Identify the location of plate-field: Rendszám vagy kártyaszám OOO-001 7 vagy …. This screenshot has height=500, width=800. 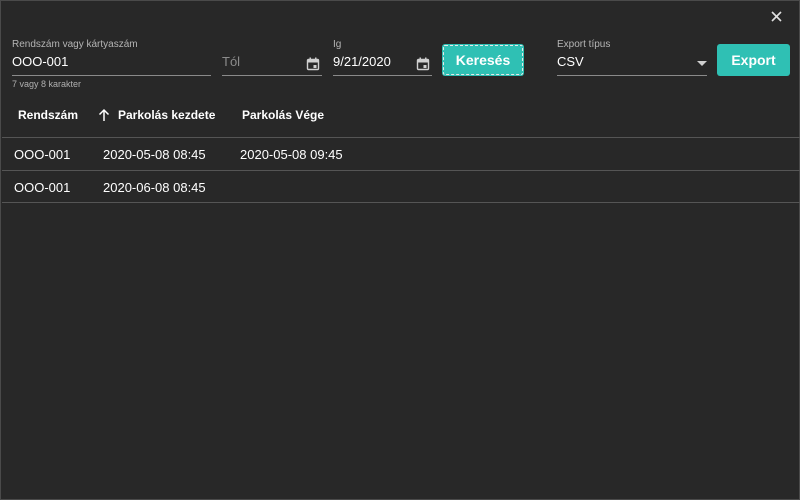
(111, 66).